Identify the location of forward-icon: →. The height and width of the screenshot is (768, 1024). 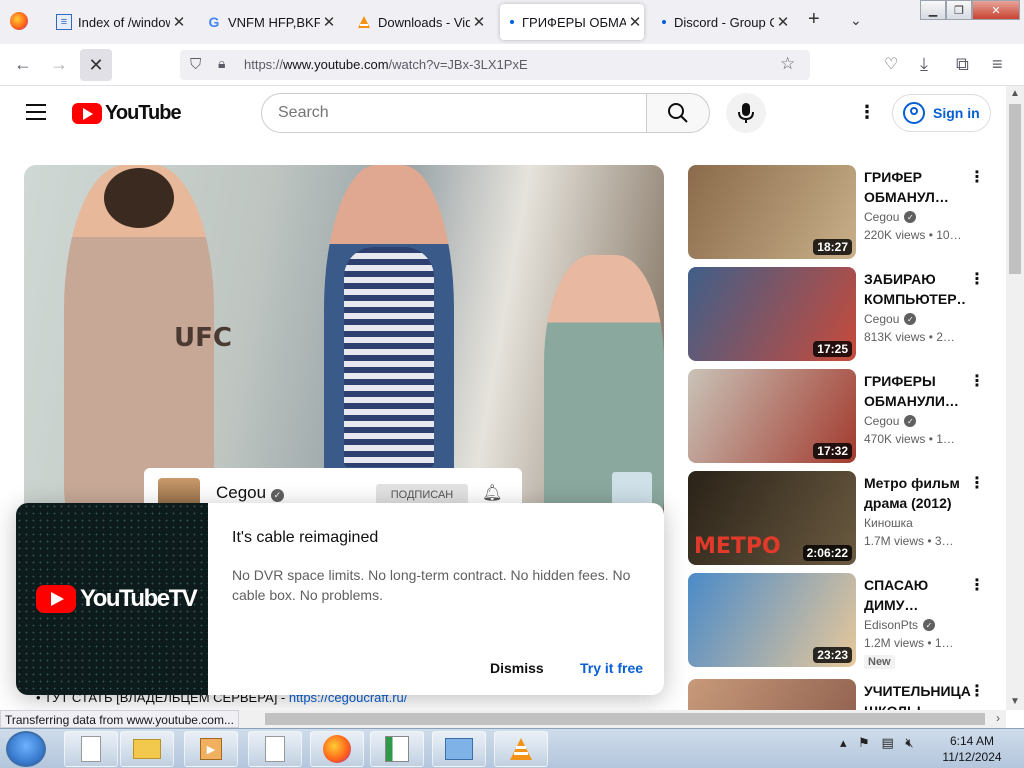
(59, 64).